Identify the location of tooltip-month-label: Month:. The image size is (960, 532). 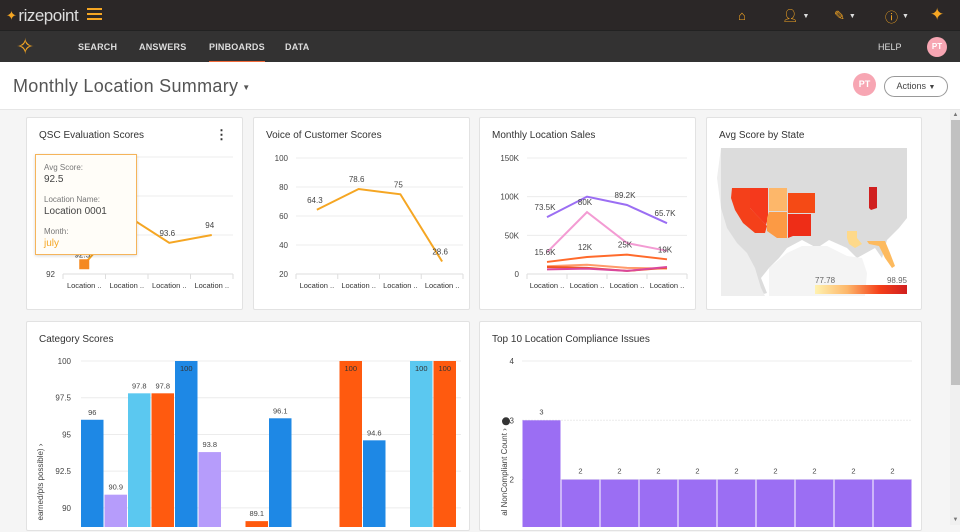
(56, 231).